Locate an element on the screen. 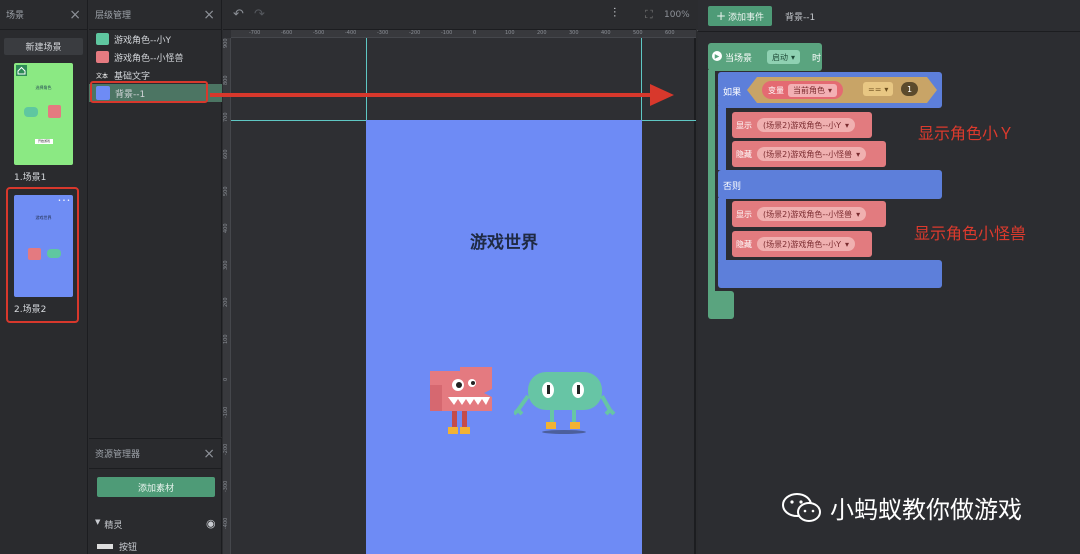  layer-item-player: 游戏角色--小Y is located at coordinates (155, 39).